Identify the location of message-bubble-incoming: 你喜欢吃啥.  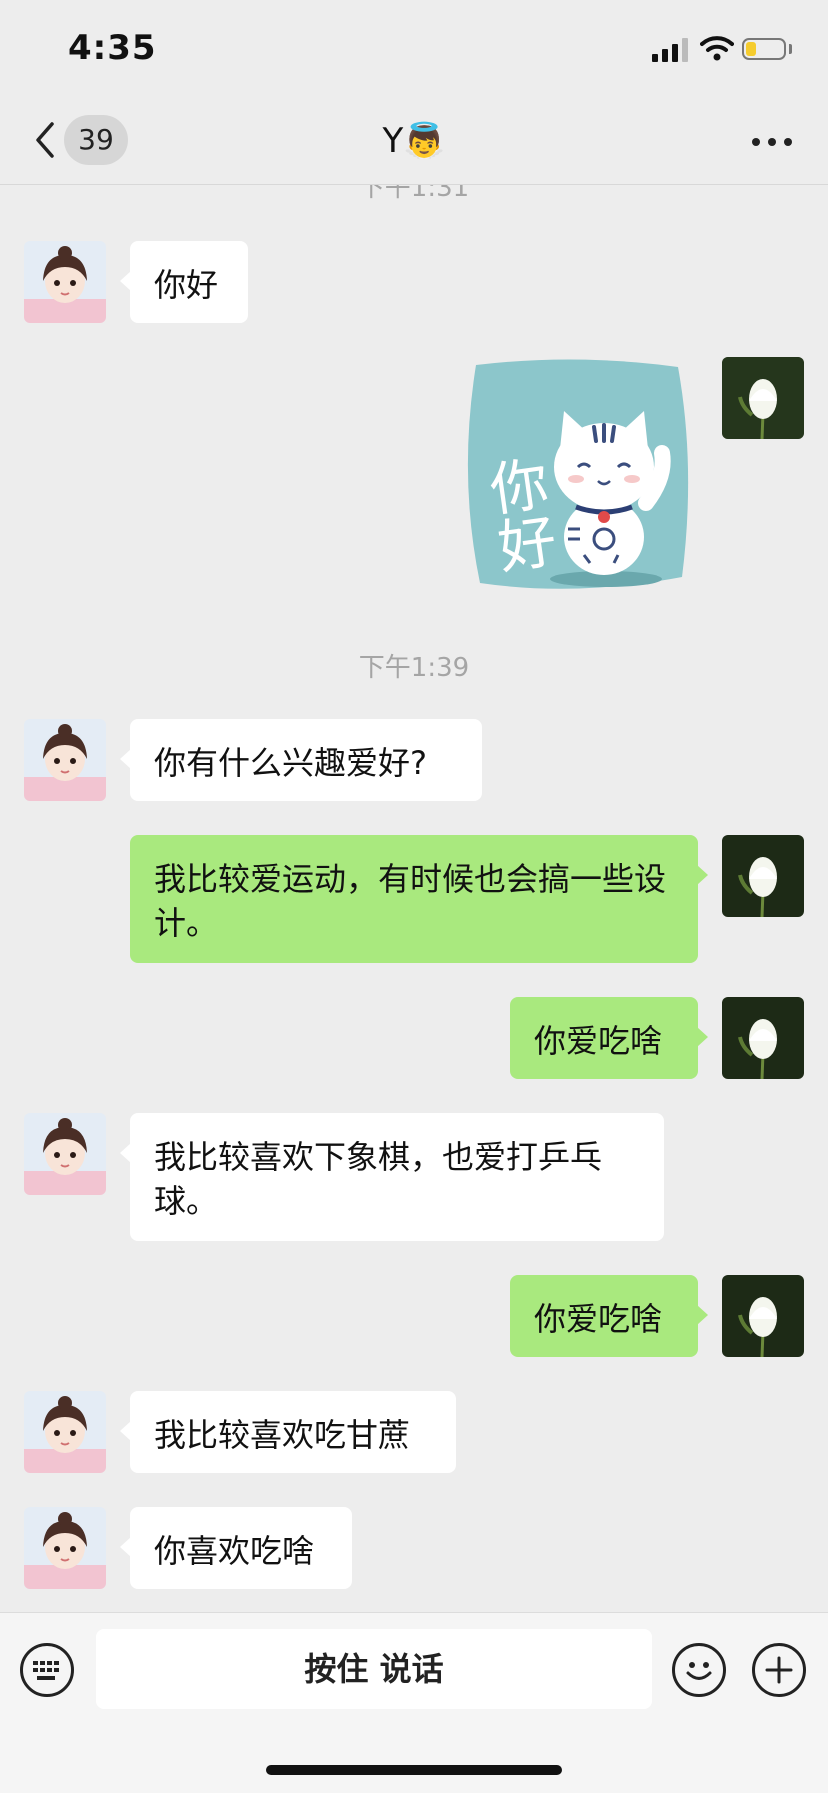
(236, 1548).